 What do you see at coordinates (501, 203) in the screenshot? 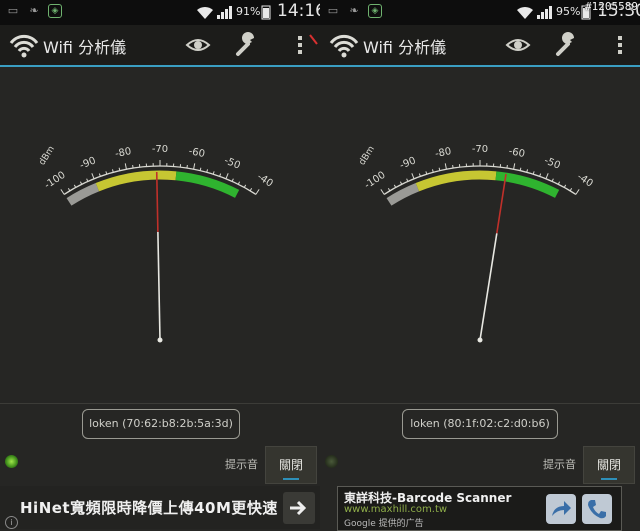
I see `gauge-needle-tip` at bounding box center [501, 203].